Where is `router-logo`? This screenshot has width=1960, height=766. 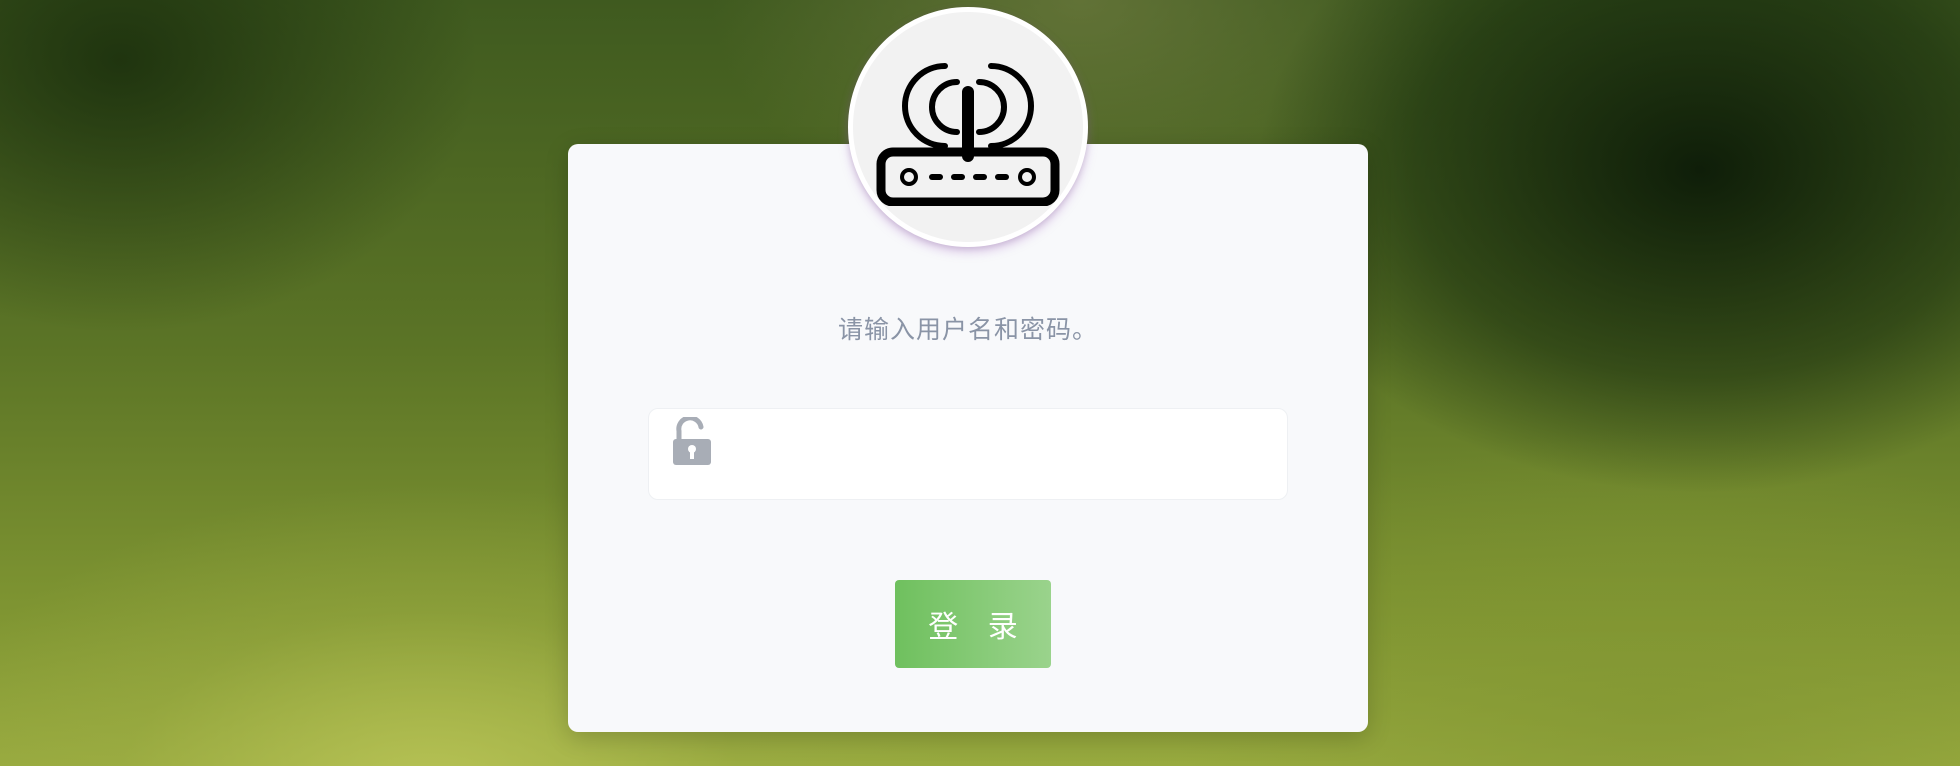 router-logo is located at coordinates (968, 127).